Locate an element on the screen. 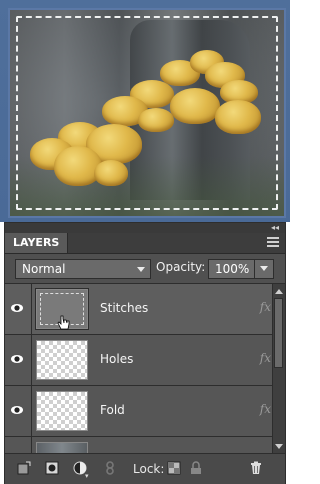 This screenshot has height=484, width=320. lock-transparent-icon is located at coordinates (174, 468).